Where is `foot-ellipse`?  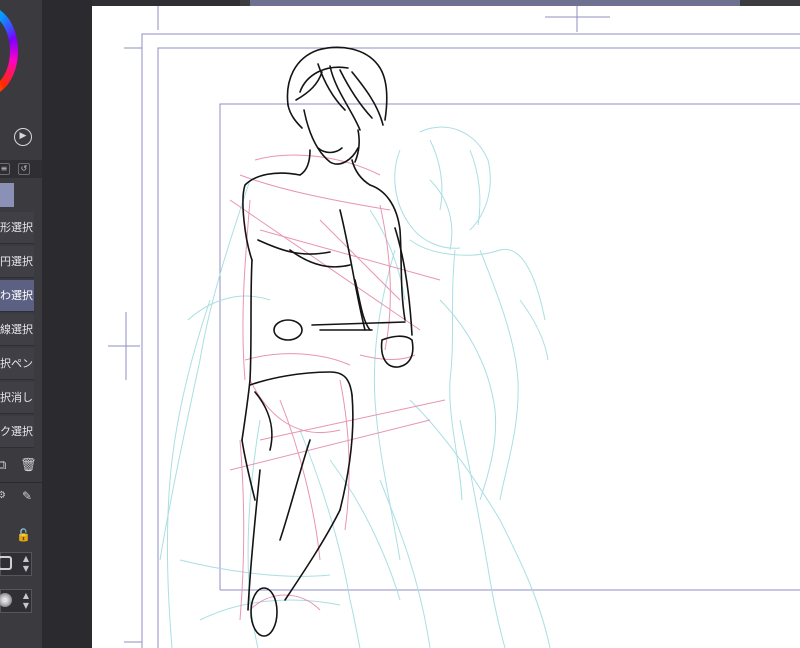
foot-ellipse is located at coordinates (264, 612).